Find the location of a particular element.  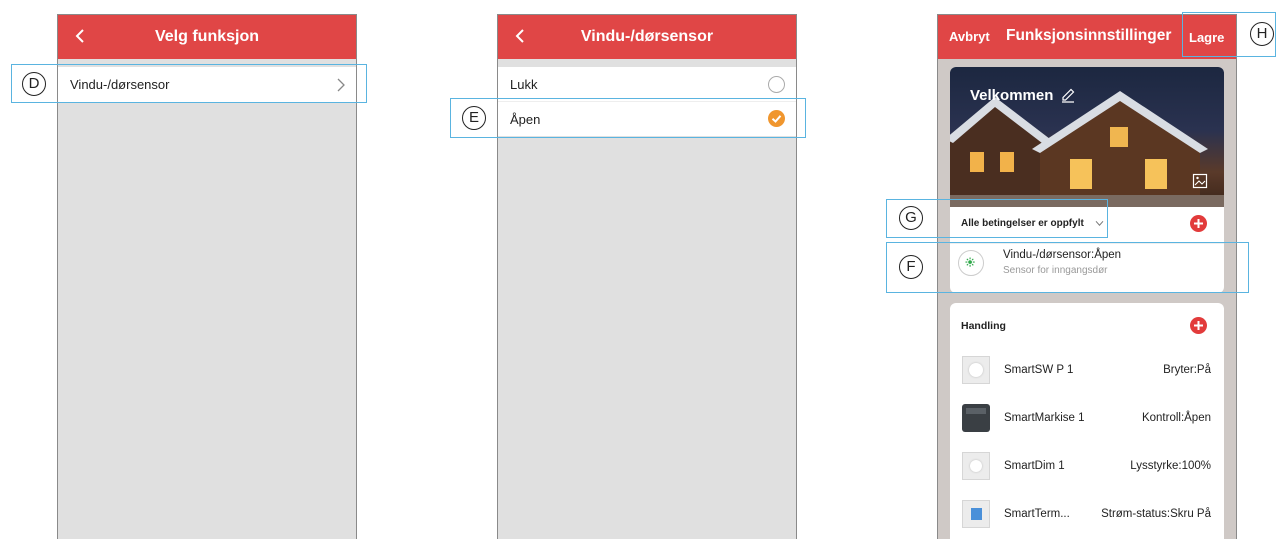

header-bar: Vindu-/dørsensor is located at coordinates (647, 37).